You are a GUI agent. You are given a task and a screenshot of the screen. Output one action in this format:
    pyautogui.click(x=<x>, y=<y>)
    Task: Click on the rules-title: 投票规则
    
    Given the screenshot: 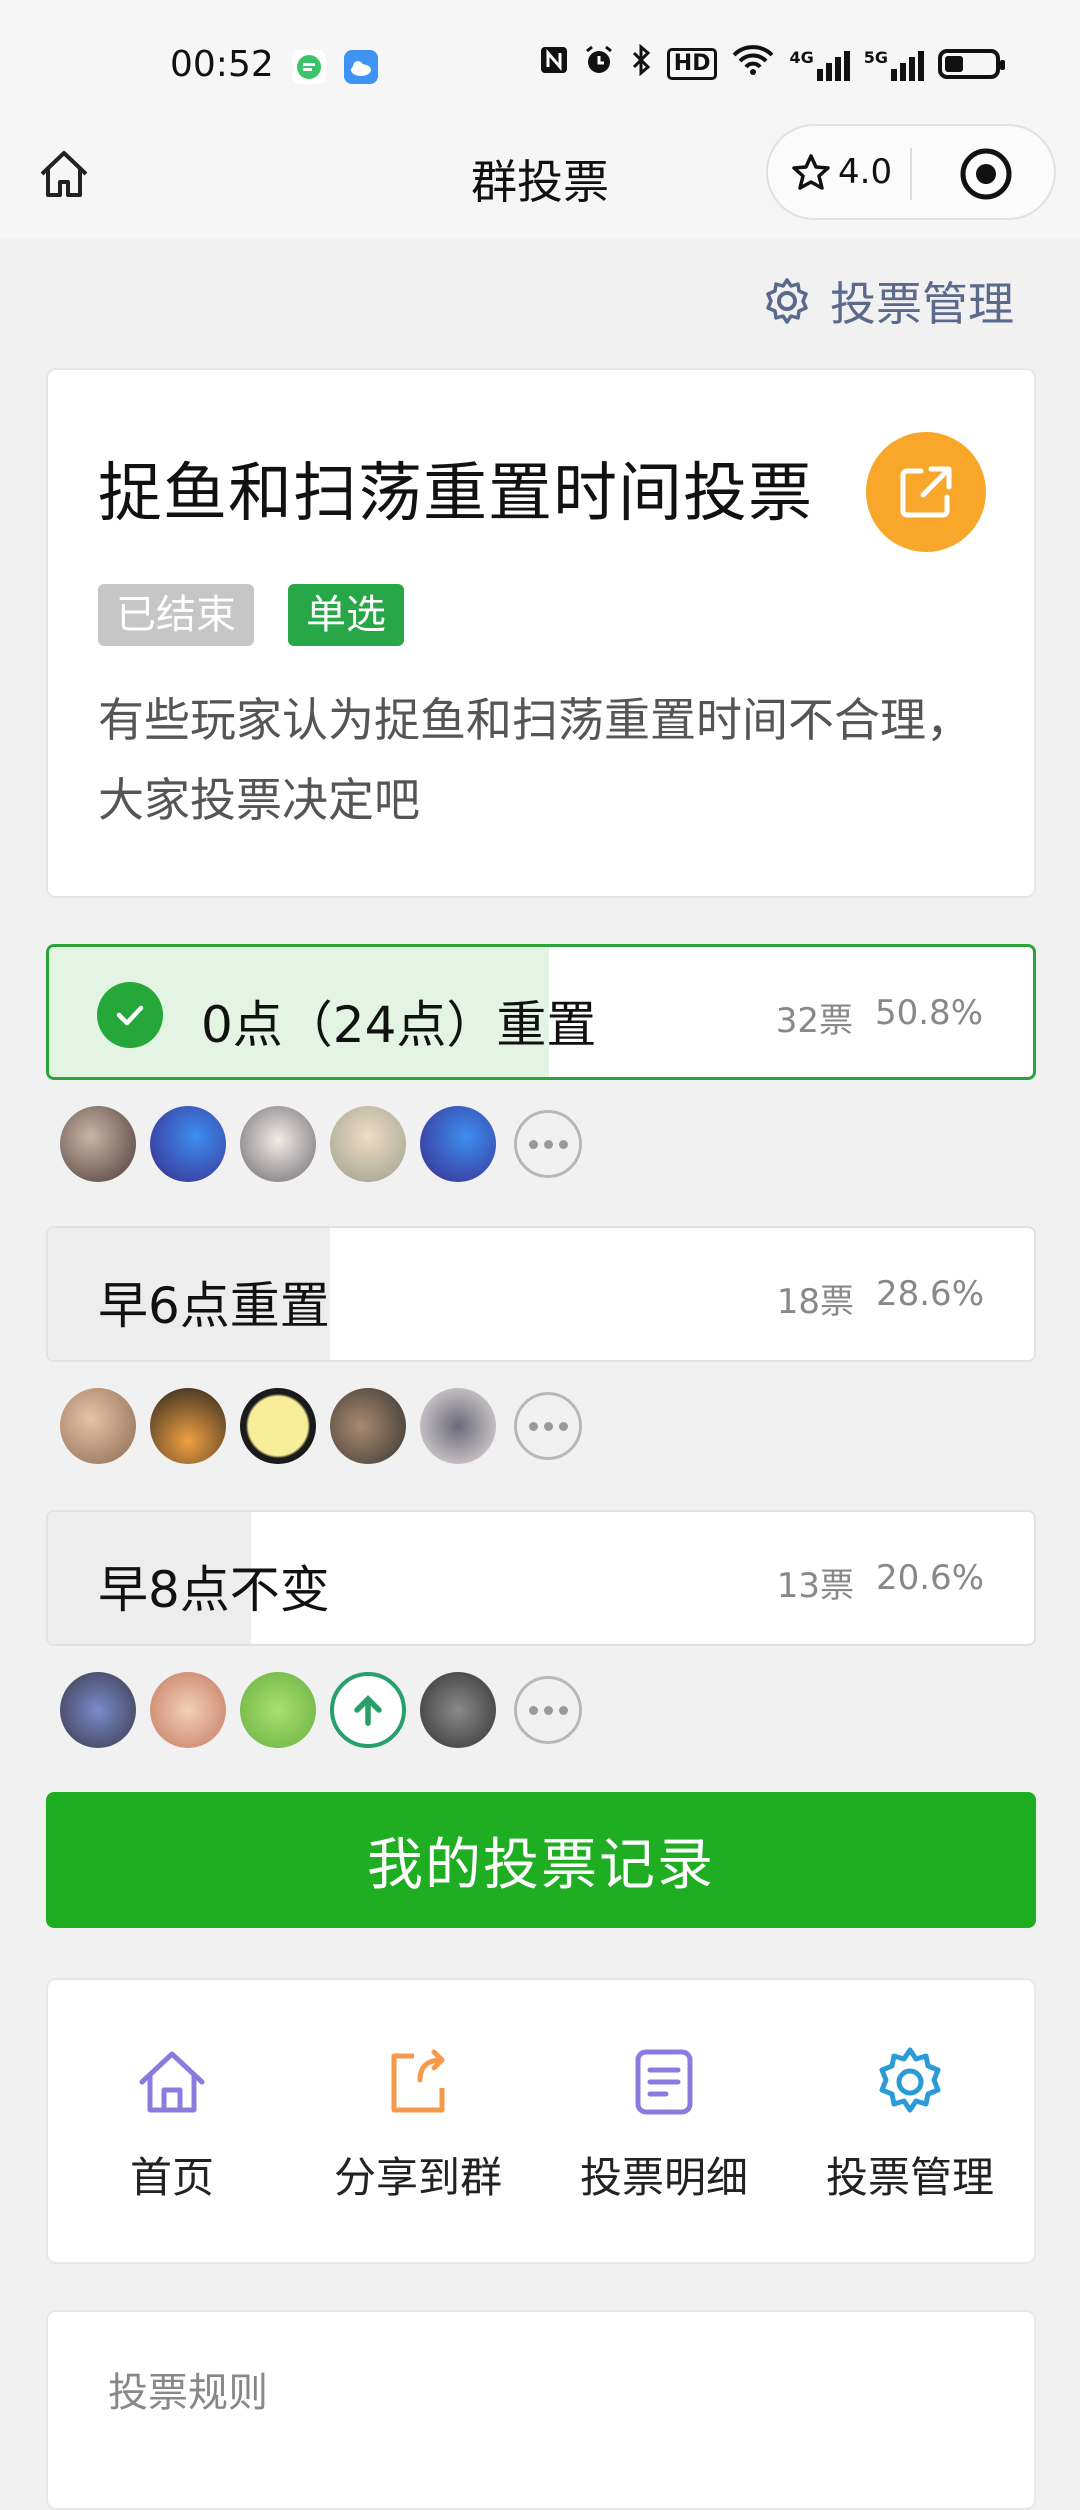 What is the action you would take?
    pyautogui.click(x=188, y=2393)
    